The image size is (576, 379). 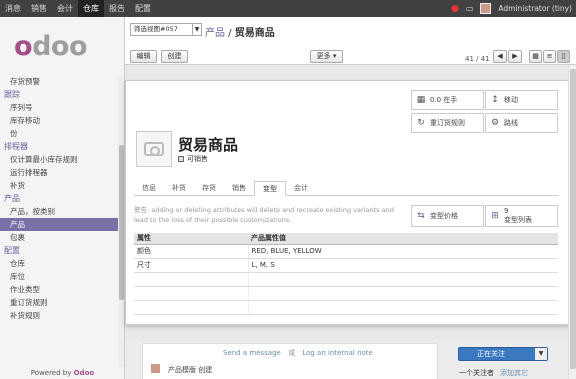 I want to click on sidebar-item: 产品，按类别, so click(x=59, y=211).